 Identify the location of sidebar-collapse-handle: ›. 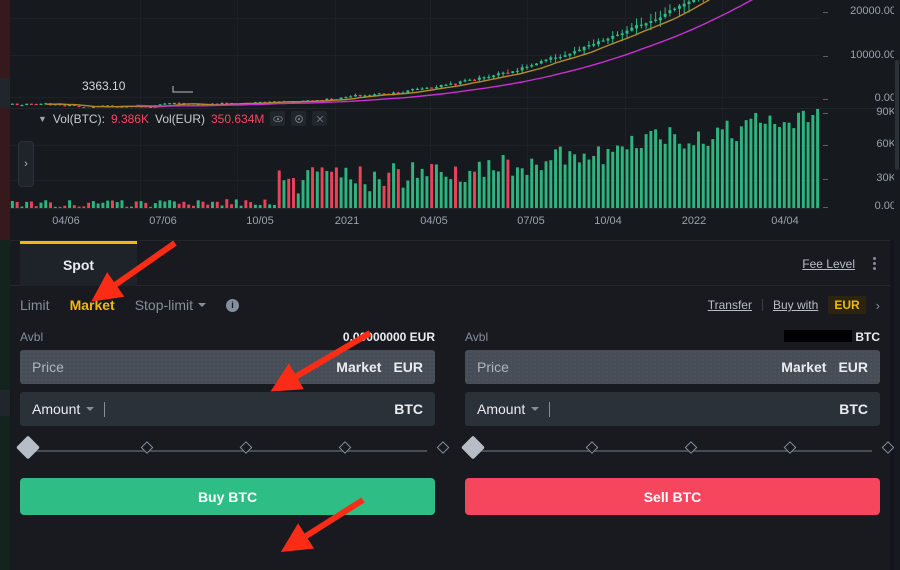
(26, 164).